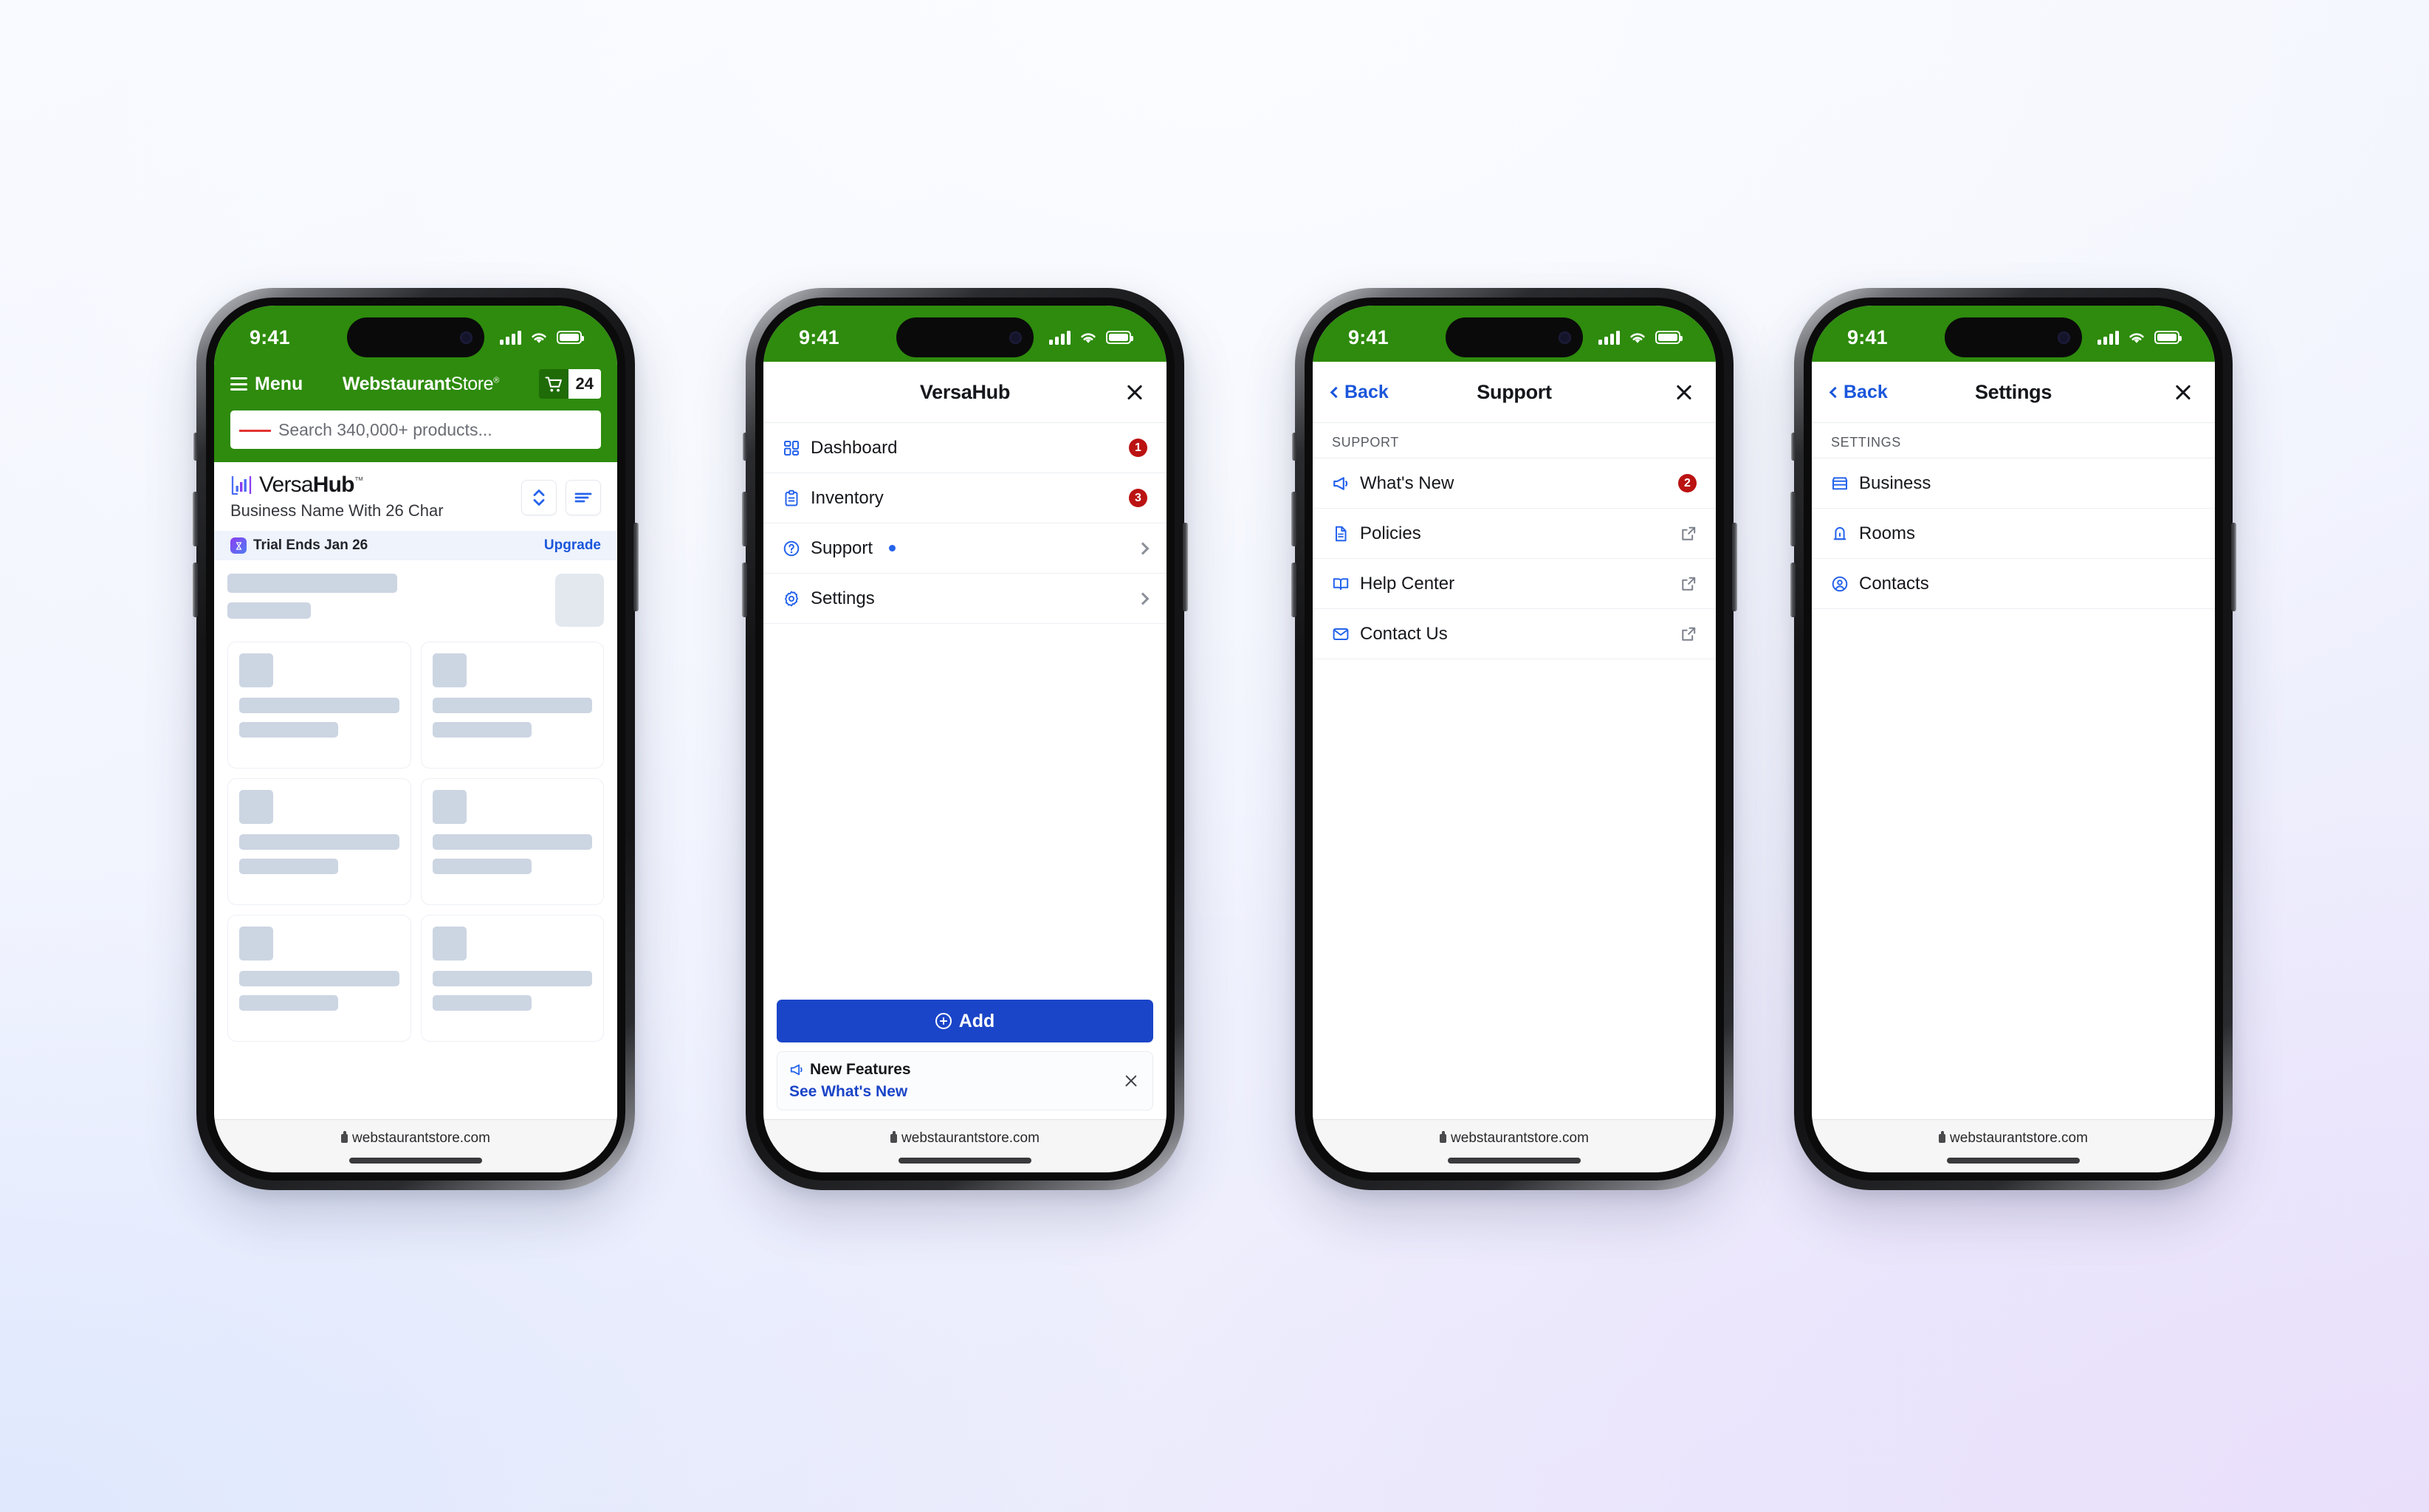  Describe the element at coordinates (1138, 448) in the screenshot. I see `notification-badge: 1` at that location.